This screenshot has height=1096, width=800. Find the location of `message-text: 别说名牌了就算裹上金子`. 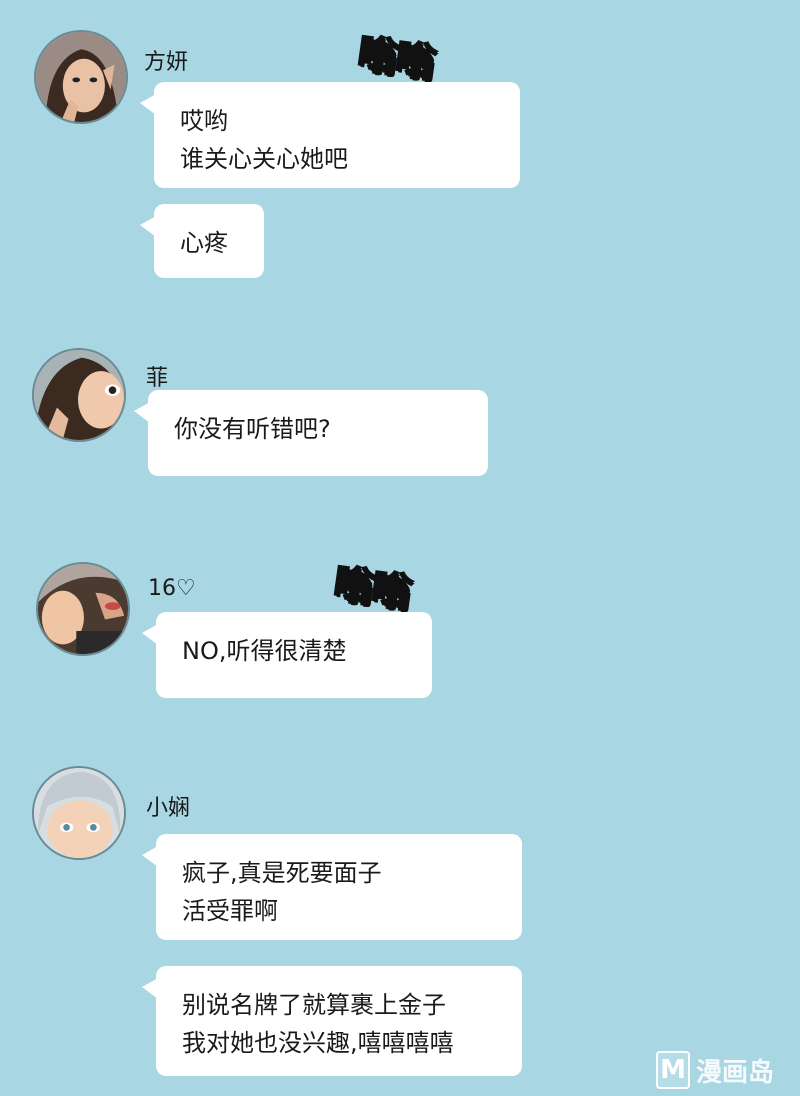

message-text: 别说名牌了就算裹上金子 is located at coordinates (314, 1005).